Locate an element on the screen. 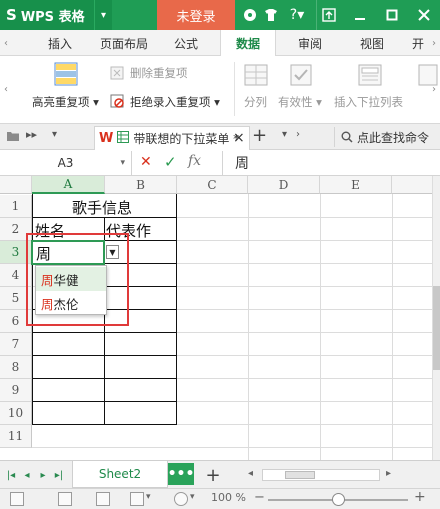 The height and width of the screenshot is (509, 440). scroll-left-icon: ◂ is located at coordinates (250, 473).